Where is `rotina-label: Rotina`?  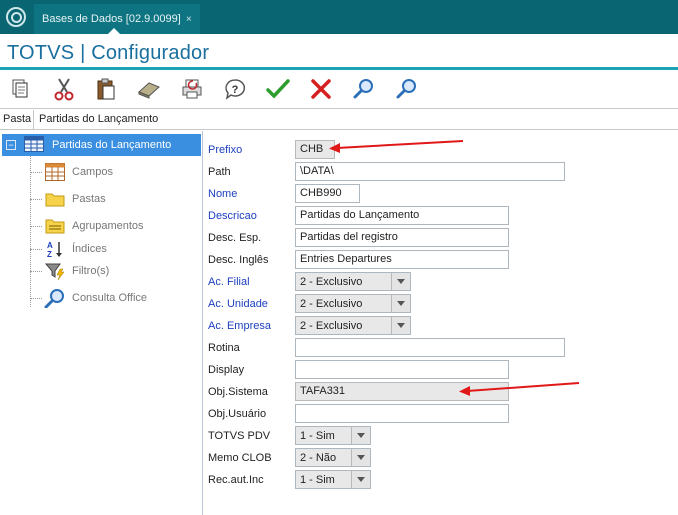 rotina-label: Rotina is located at coordinates (224, 348).